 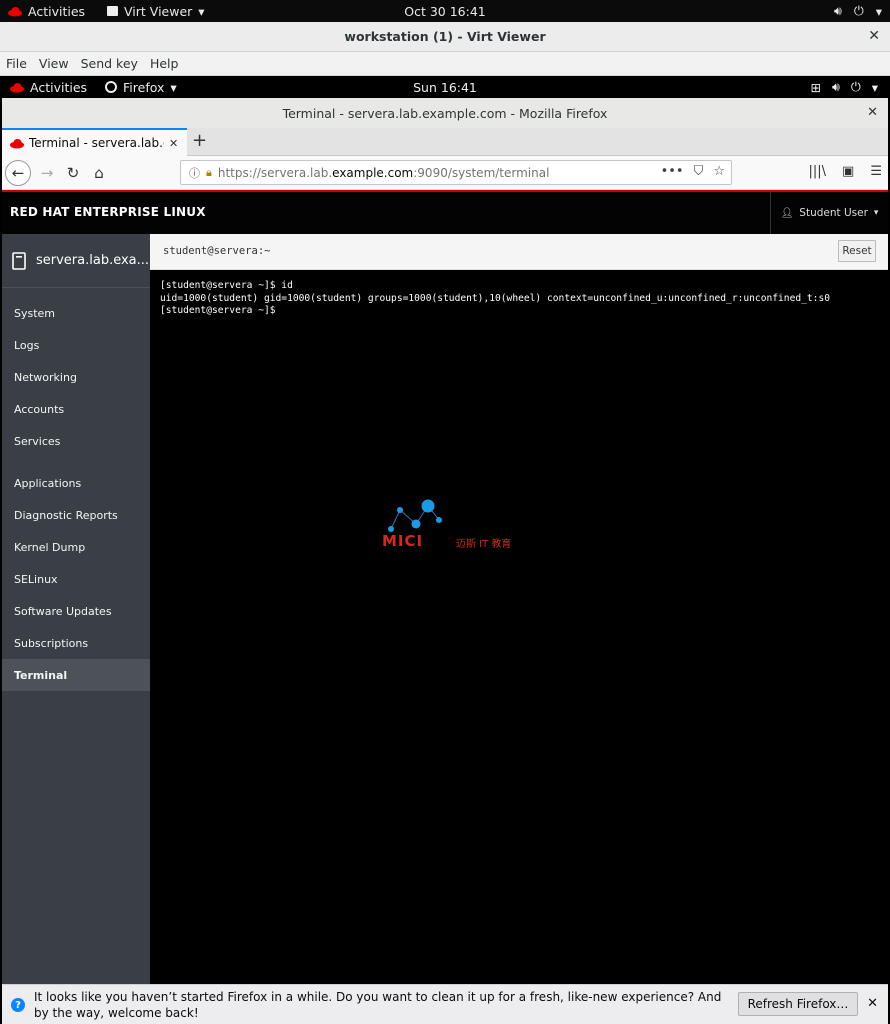 I want to click on mici-watermark: MICI 迈斯 IT 教育, so click(x=460, y=524).